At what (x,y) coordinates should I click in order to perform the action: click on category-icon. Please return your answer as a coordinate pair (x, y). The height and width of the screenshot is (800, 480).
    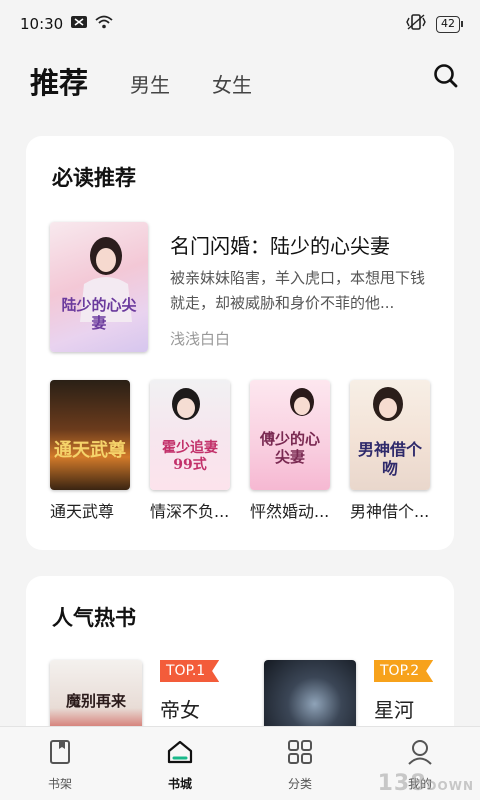
    Looking at the image, I should click on (300, 754).